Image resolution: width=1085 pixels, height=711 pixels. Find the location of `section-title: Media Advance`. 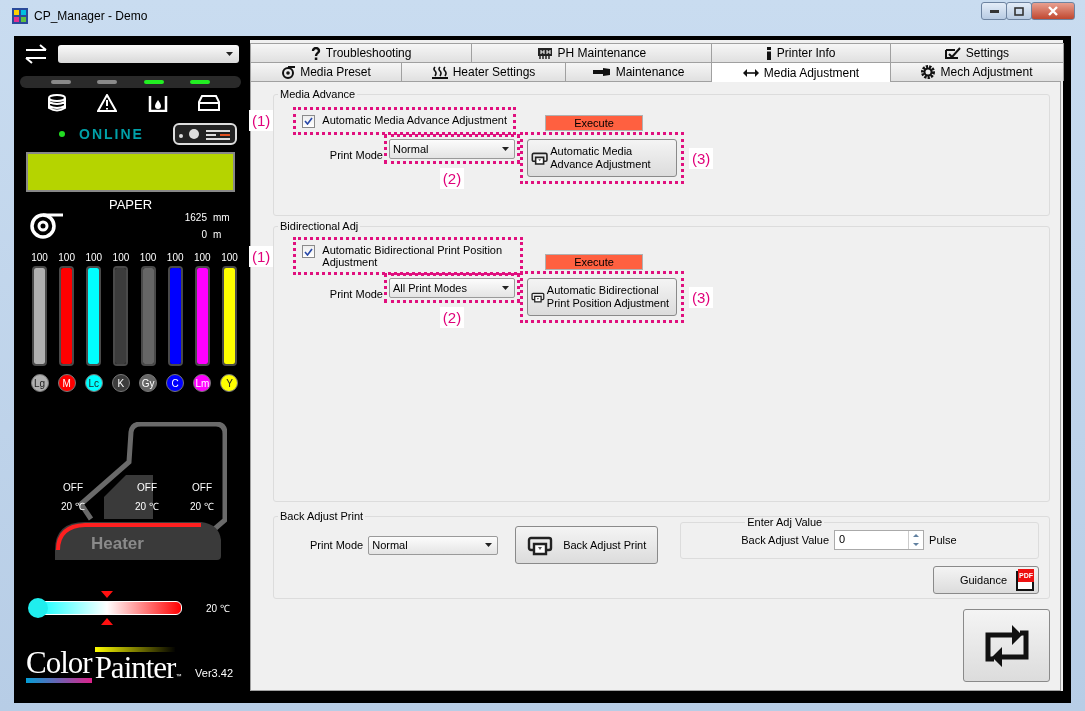

section-title: Media Advance is located at coordinates (318, 94).